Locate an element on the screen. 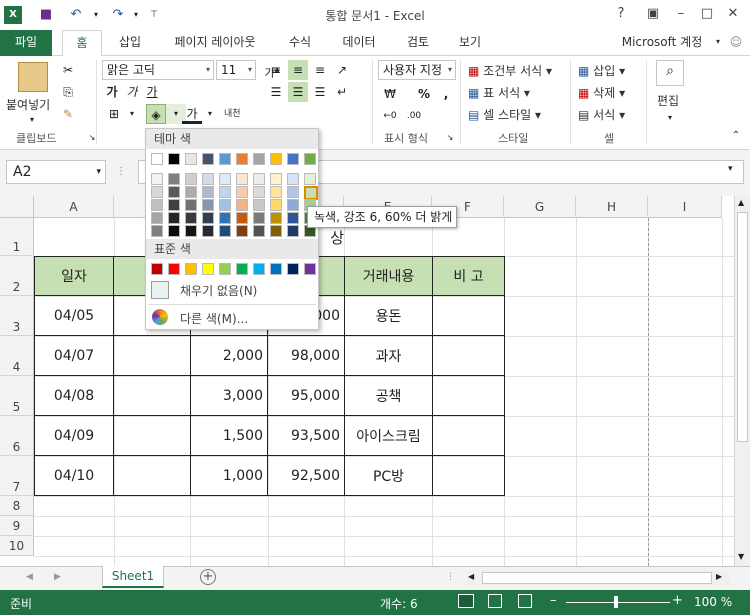 This screenshot has width=750, height=615. tab-page-layout: 페이지 레이아웃 is located at coordinates (215, 43).